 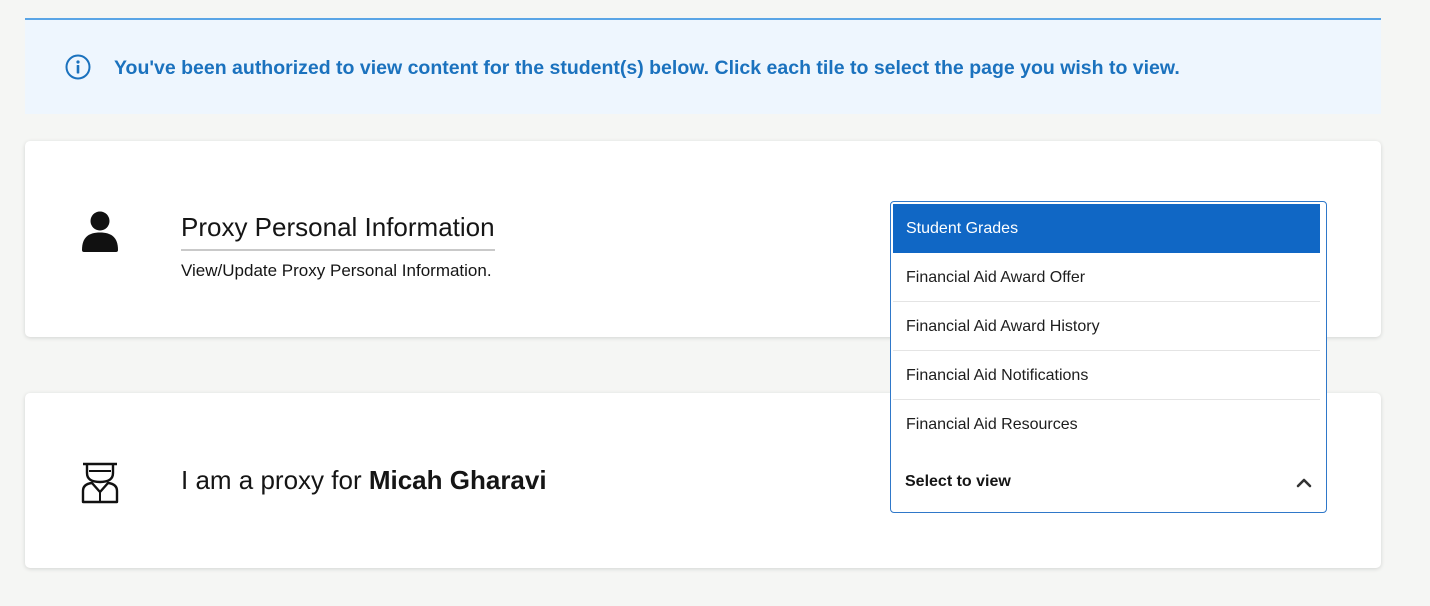 I want to click on student-name: Micah Gharavi, so click(x=457, y=480).